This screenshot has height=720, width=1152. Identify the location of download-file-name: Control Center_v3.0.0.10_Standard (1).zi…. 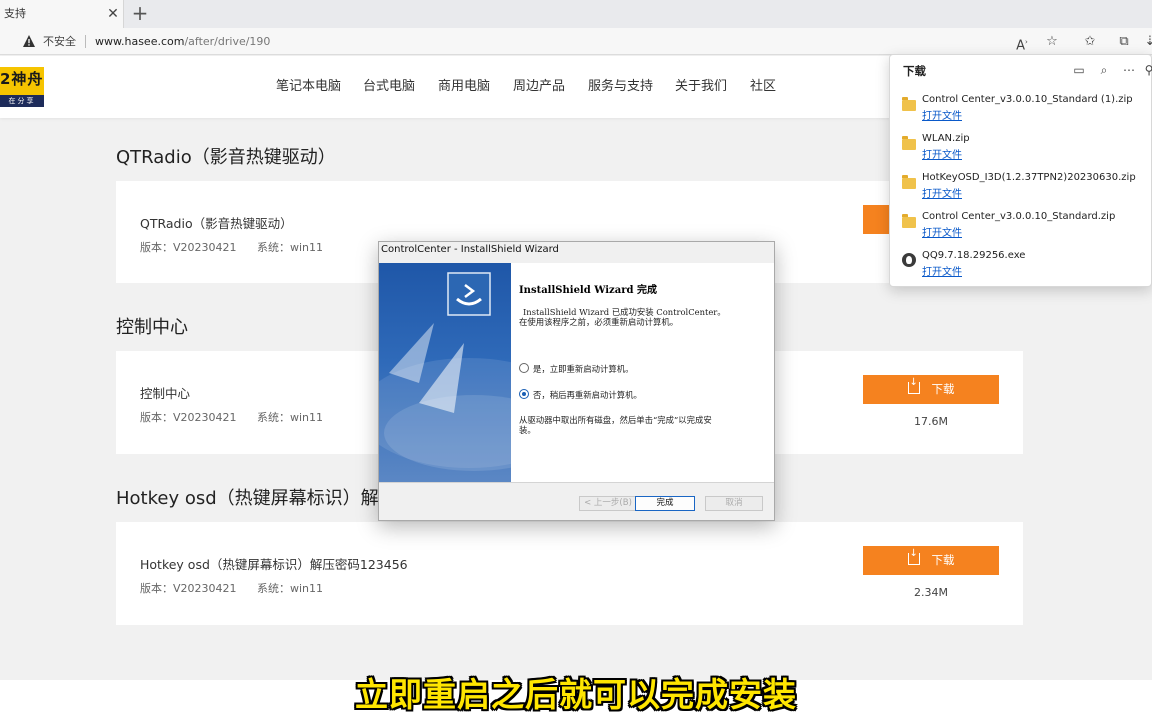
(1027, 99).